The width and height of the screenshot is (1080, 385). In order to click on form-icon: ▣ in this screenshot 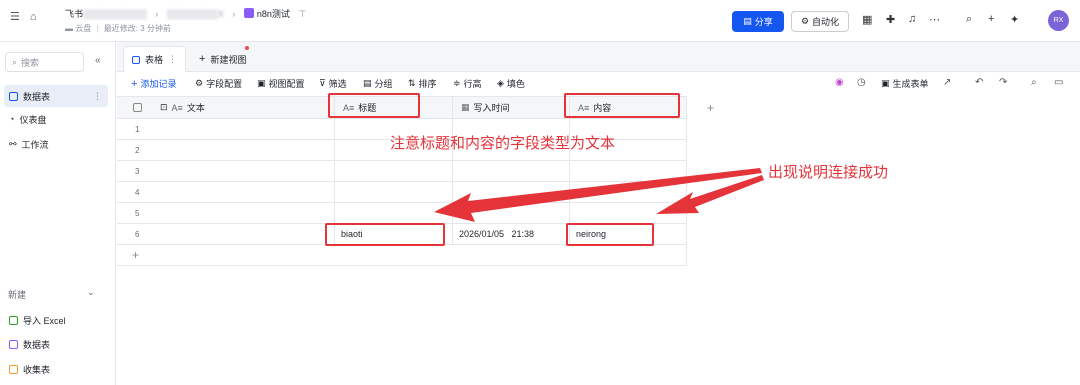, I will do `click(885, 83)`.